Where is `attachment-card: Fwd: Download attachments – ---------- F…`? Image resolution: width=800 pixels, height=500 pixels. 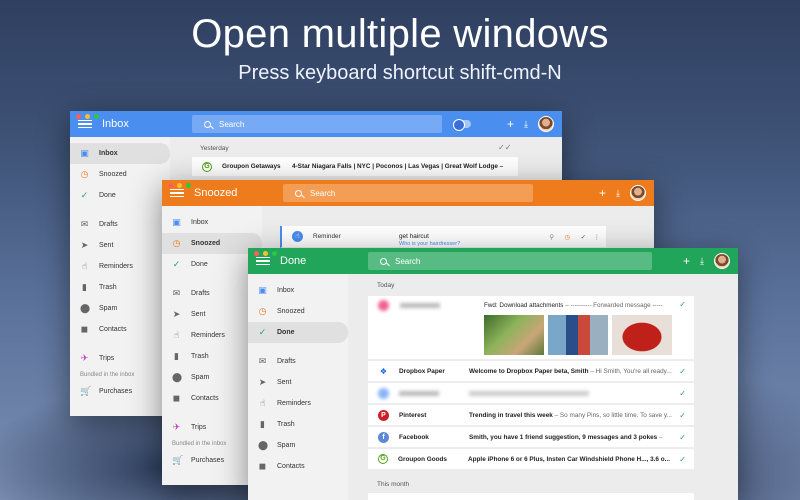
attachment-card: Fwd: Download attachments – ---------- F… is located at coordinates (531, 328).